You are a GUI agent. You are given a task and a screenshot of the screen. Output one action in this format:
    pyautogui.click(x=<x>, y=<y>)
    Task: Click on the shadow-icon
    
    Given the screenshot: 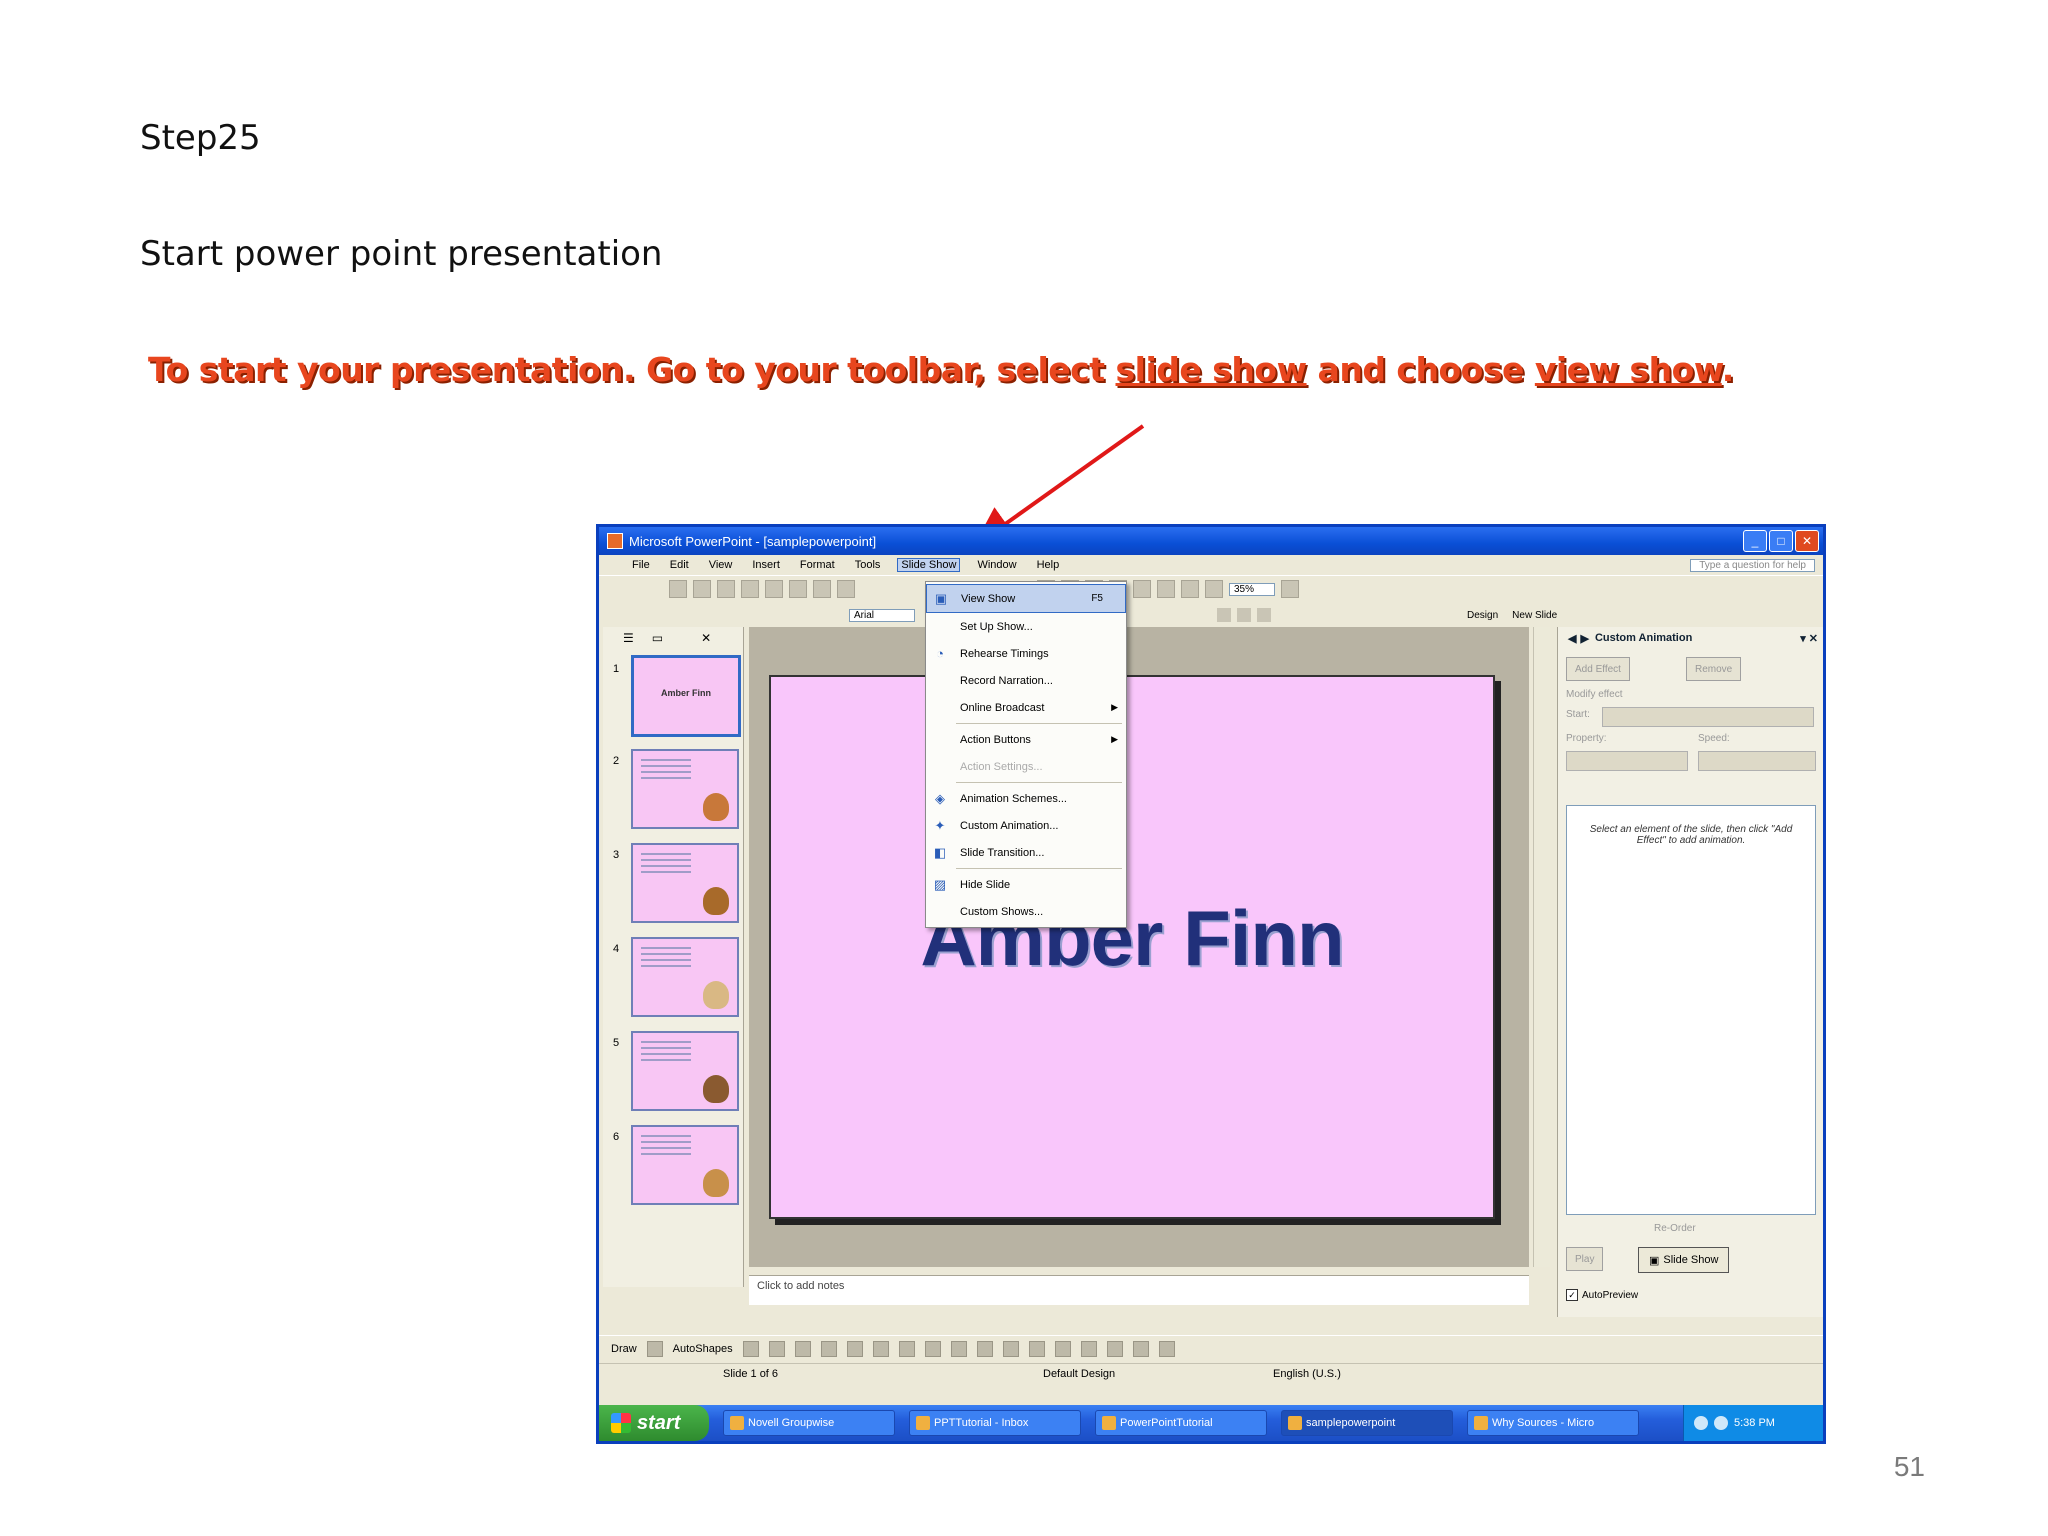 What is the action you would take?
    pyautogui.click(x=1140, y=1349)
    